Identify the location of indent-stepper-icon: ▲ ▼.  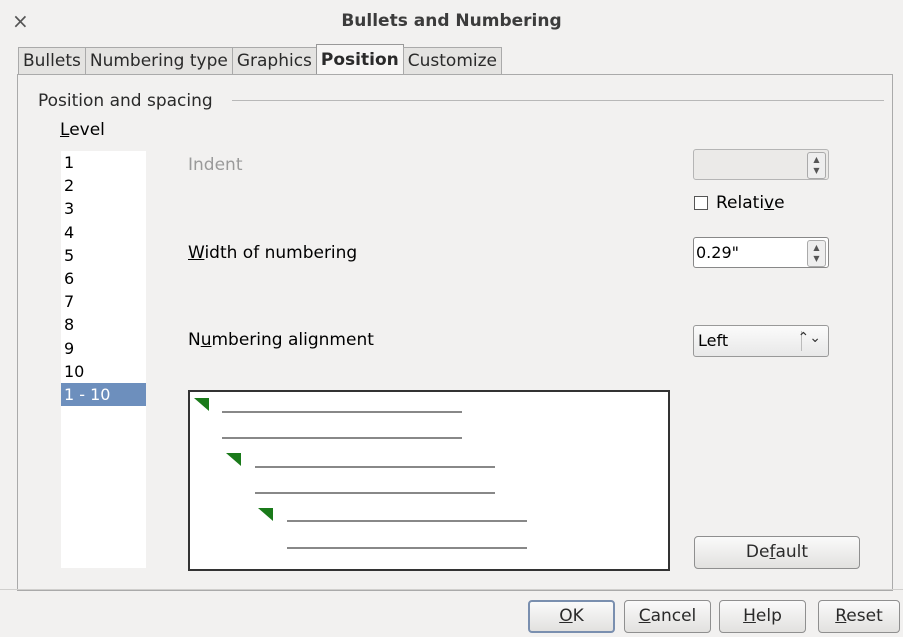
(816, 165).